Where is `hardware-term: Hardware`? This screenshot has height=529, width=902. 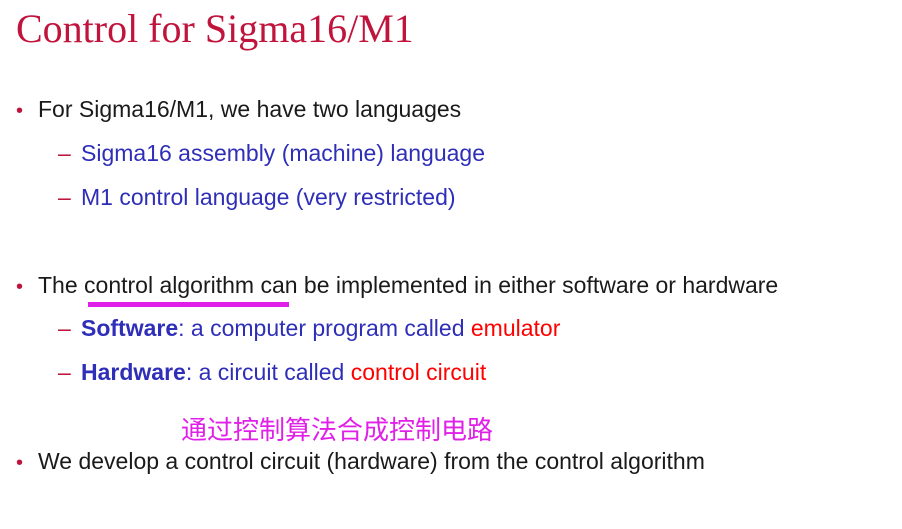
hardware-term: Hardware is located at coordinates (133, 372).